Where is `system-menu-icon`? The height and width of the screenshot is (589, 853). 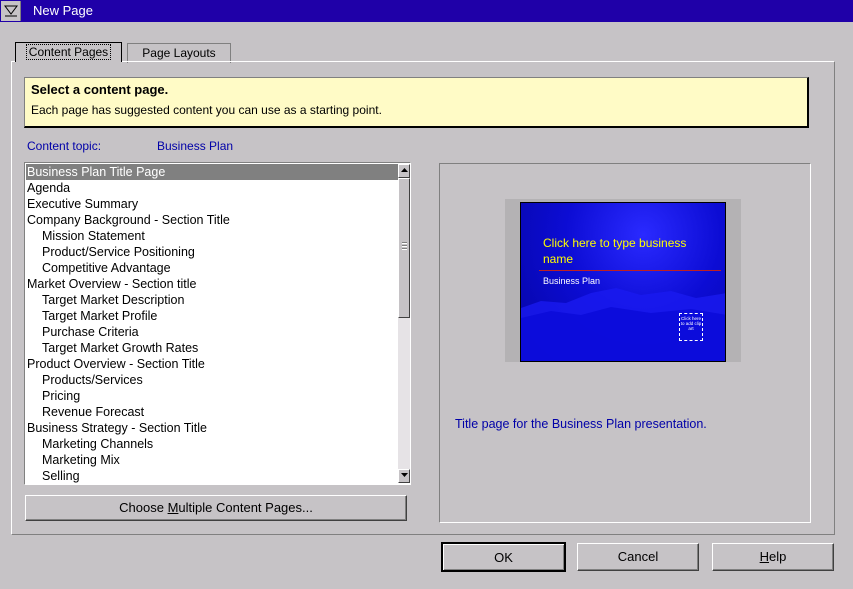
system-menu-icon is located at coordinates (11, 11).